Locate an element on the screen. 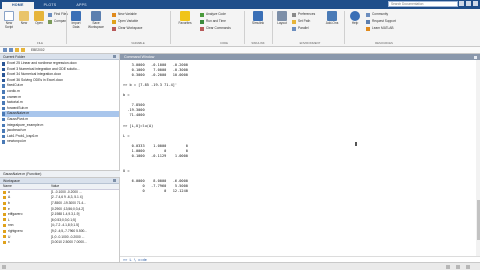 The width and height of the screenshot is (480, 270). community-button: Community is located at coordinates (377, 14).